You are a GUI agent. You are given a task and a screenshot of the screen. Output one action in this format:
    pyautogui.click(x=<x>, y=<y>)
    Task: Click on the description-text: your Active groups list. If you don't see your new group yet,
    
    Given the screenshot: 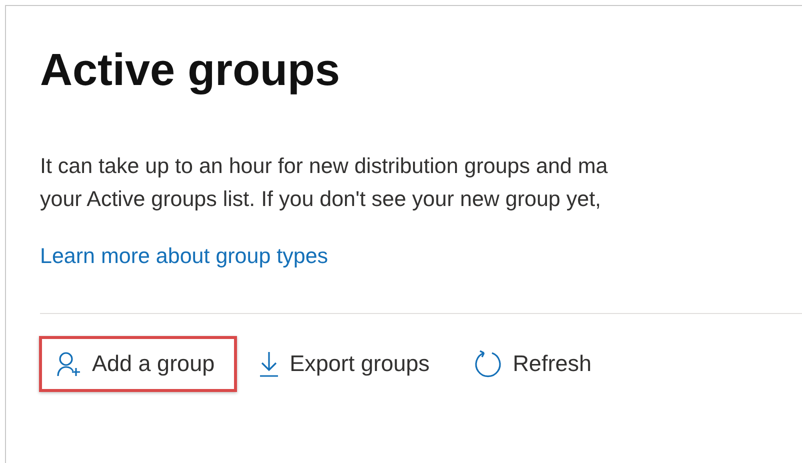 What is the action you would take?
    pyautogui.click(x=321, y=199)
    